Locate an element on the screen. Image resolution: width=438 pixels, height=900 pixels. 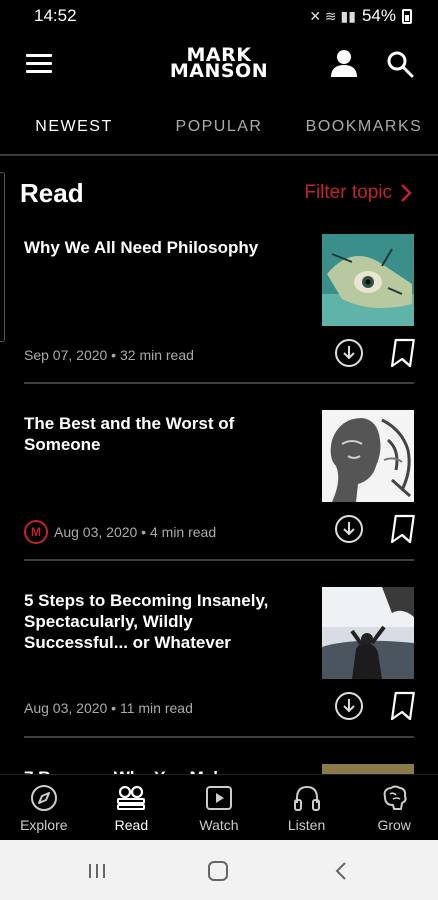
tab-divider is located at coordinates (219, 155).